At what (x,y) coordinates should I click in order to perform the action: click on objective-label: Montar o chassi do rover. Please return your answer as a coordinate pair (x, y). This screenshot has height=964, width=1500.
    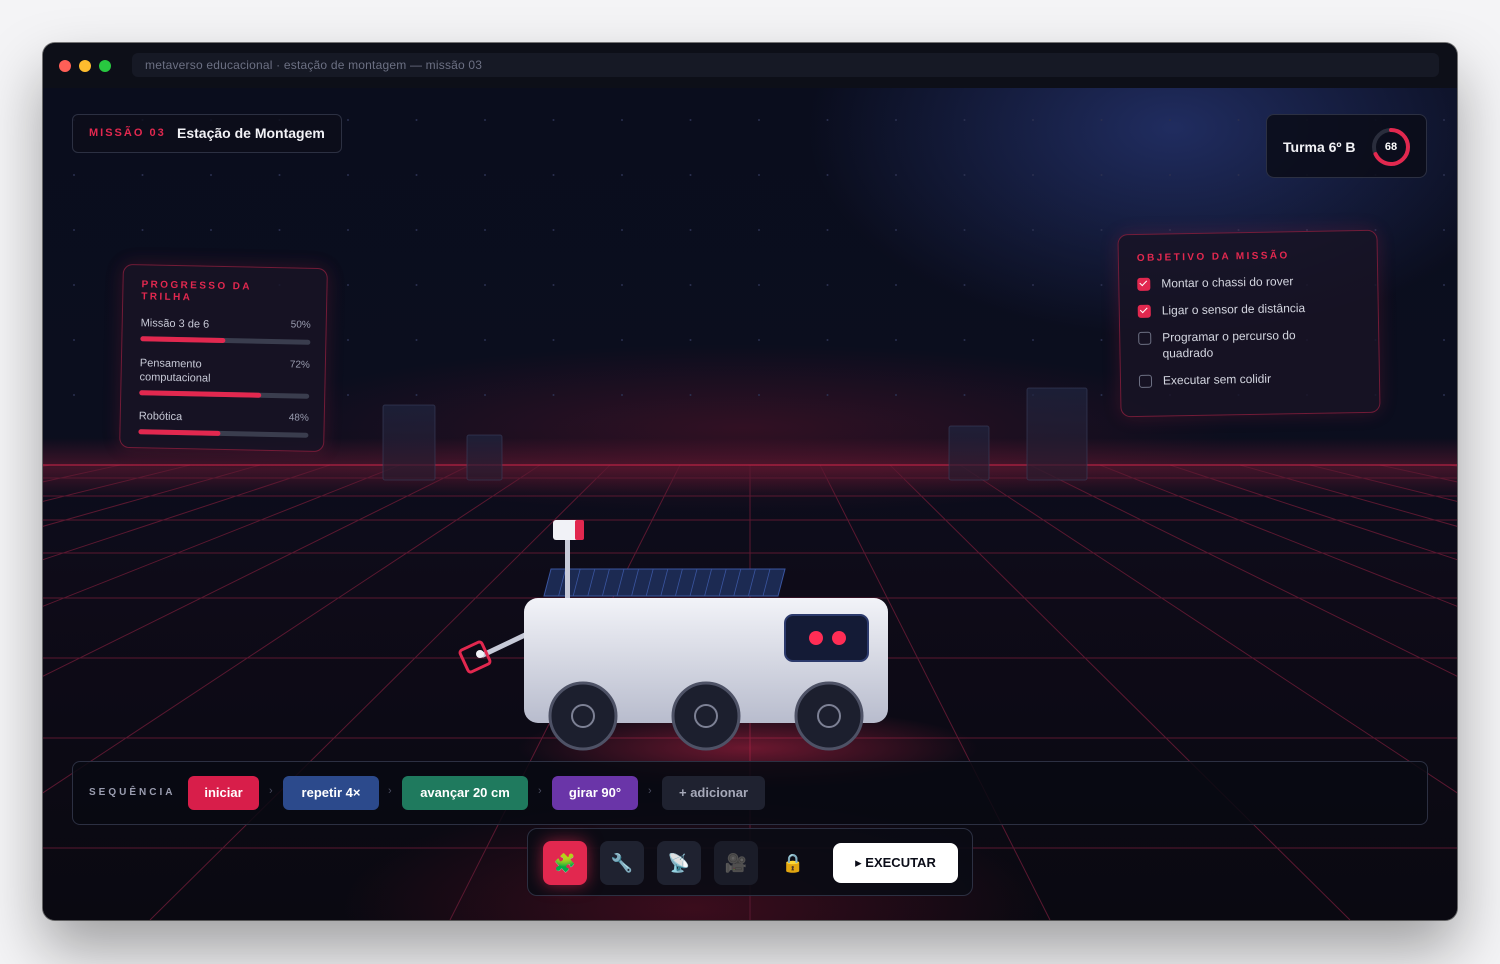
    Looking at the image, I should click on (1227, 282).